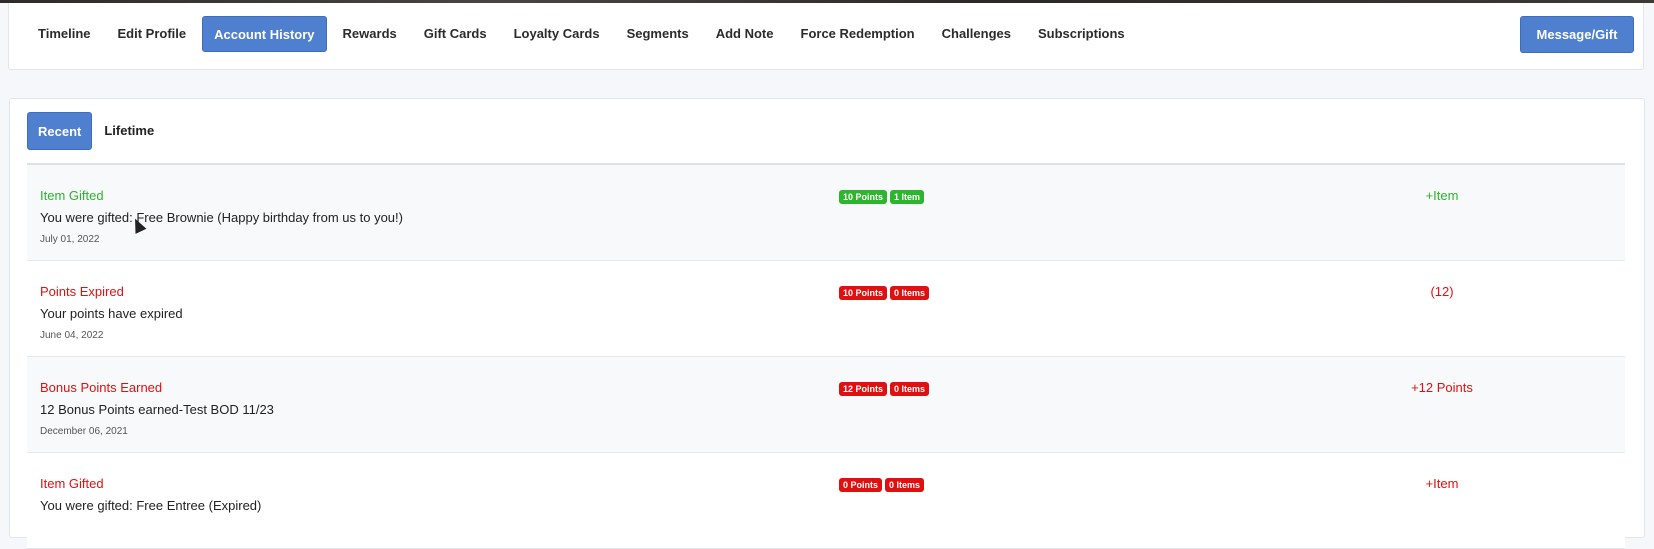  I want to click on history-range-tabs: Recent Lifetime, so click(95, 131).